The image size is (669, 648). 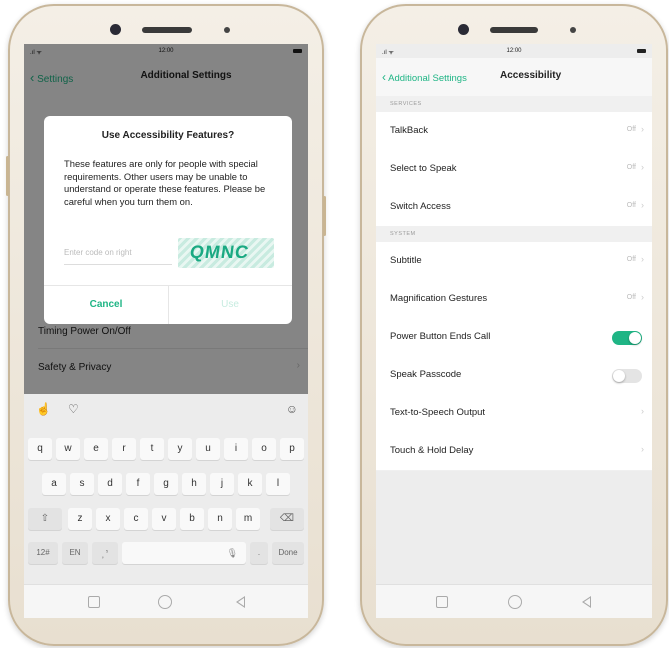 What do you see at coordinates (514, 413) in the screenshot?
I see `list-item: Text-to-Speech Output ›` at bounding box center [514, 413].